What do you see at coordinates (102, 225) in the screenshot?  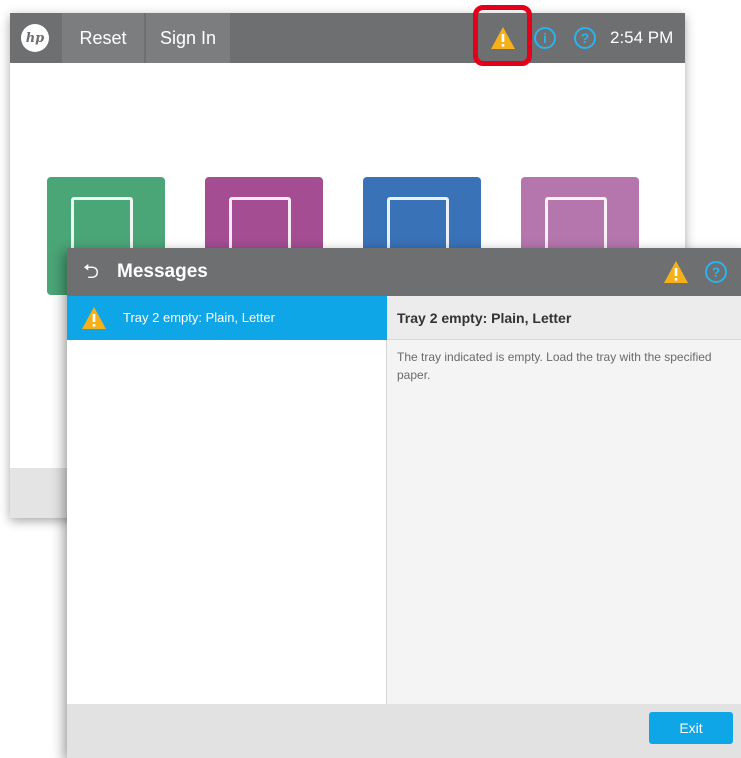 I see `copy-glyph` at bounding box center [102, 225].